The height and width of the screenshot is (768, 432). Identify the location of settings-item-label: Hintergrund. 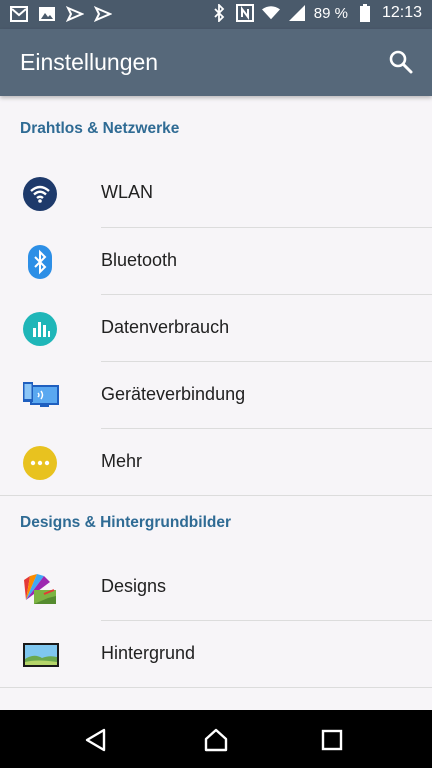
(148, 653).